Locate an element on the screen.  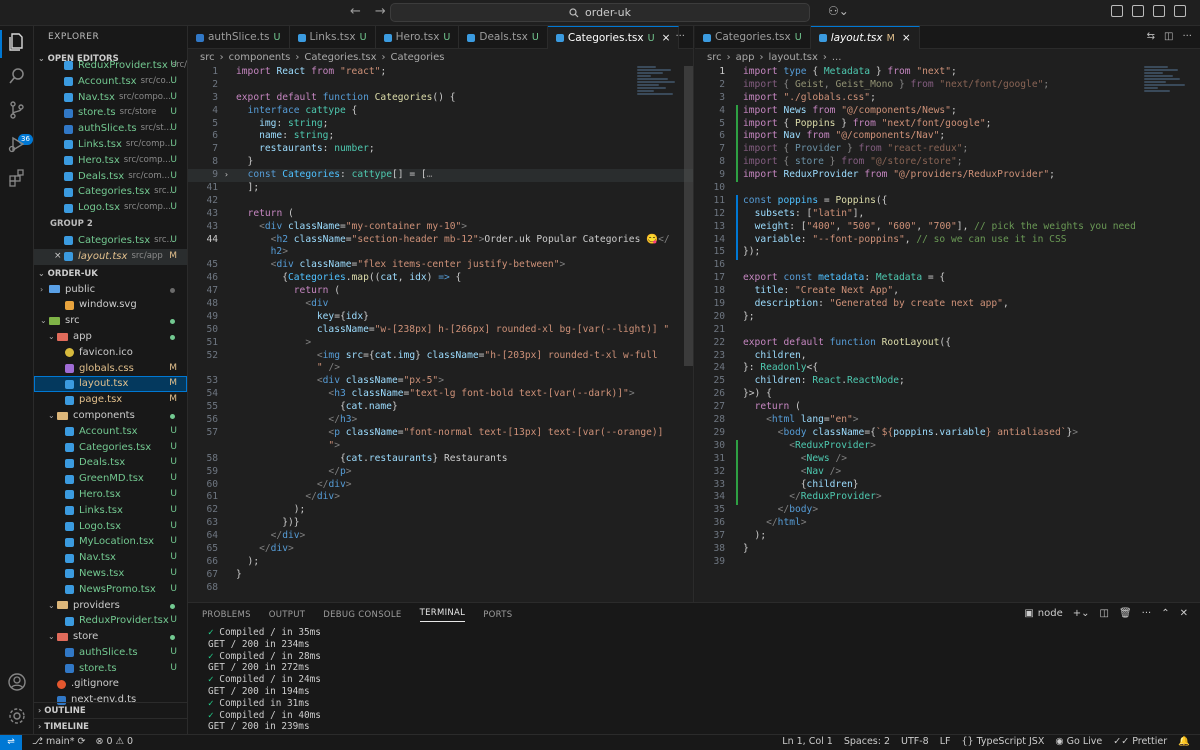
outline-section: › OUTLINE is located at coordinates (110, 710).